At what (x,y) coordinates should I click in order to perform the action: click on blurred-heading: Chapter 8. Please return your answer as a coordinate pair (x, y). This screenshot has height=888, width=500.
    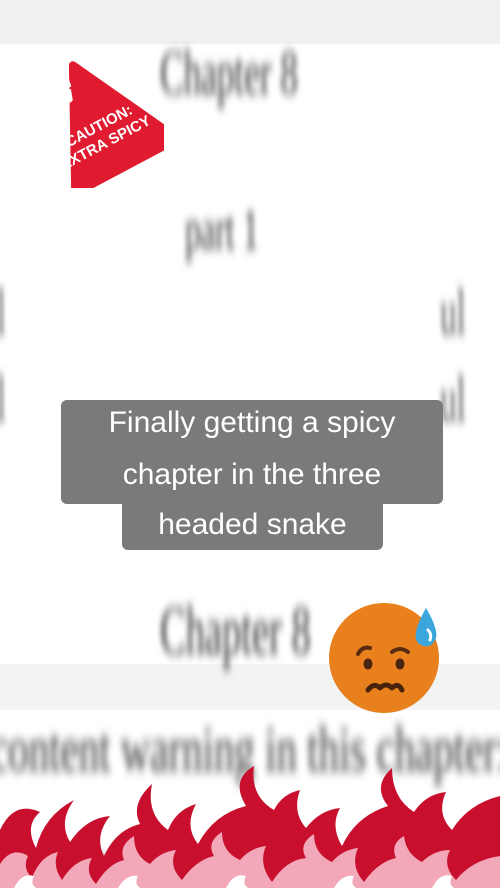
    Looking at the image, I should click on (229, 72).